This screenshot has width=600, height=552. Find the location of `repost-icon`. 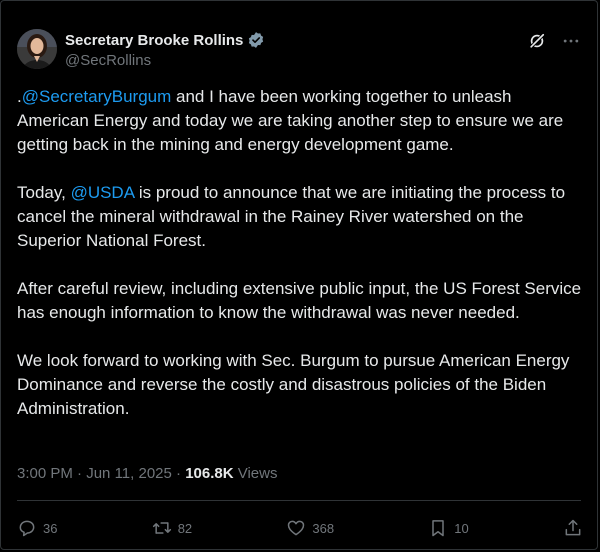

repost-icon is located at coordinates (162, 528).